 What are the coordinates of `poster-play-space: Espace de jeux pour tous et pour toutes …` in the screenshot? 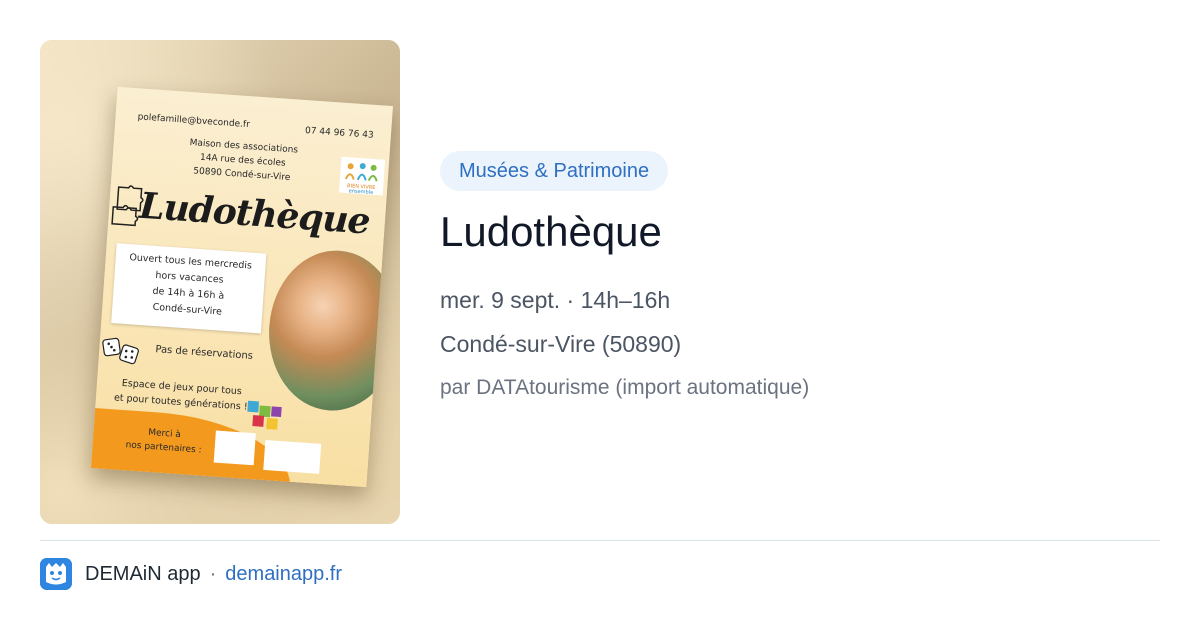 It's located at (181, 395).